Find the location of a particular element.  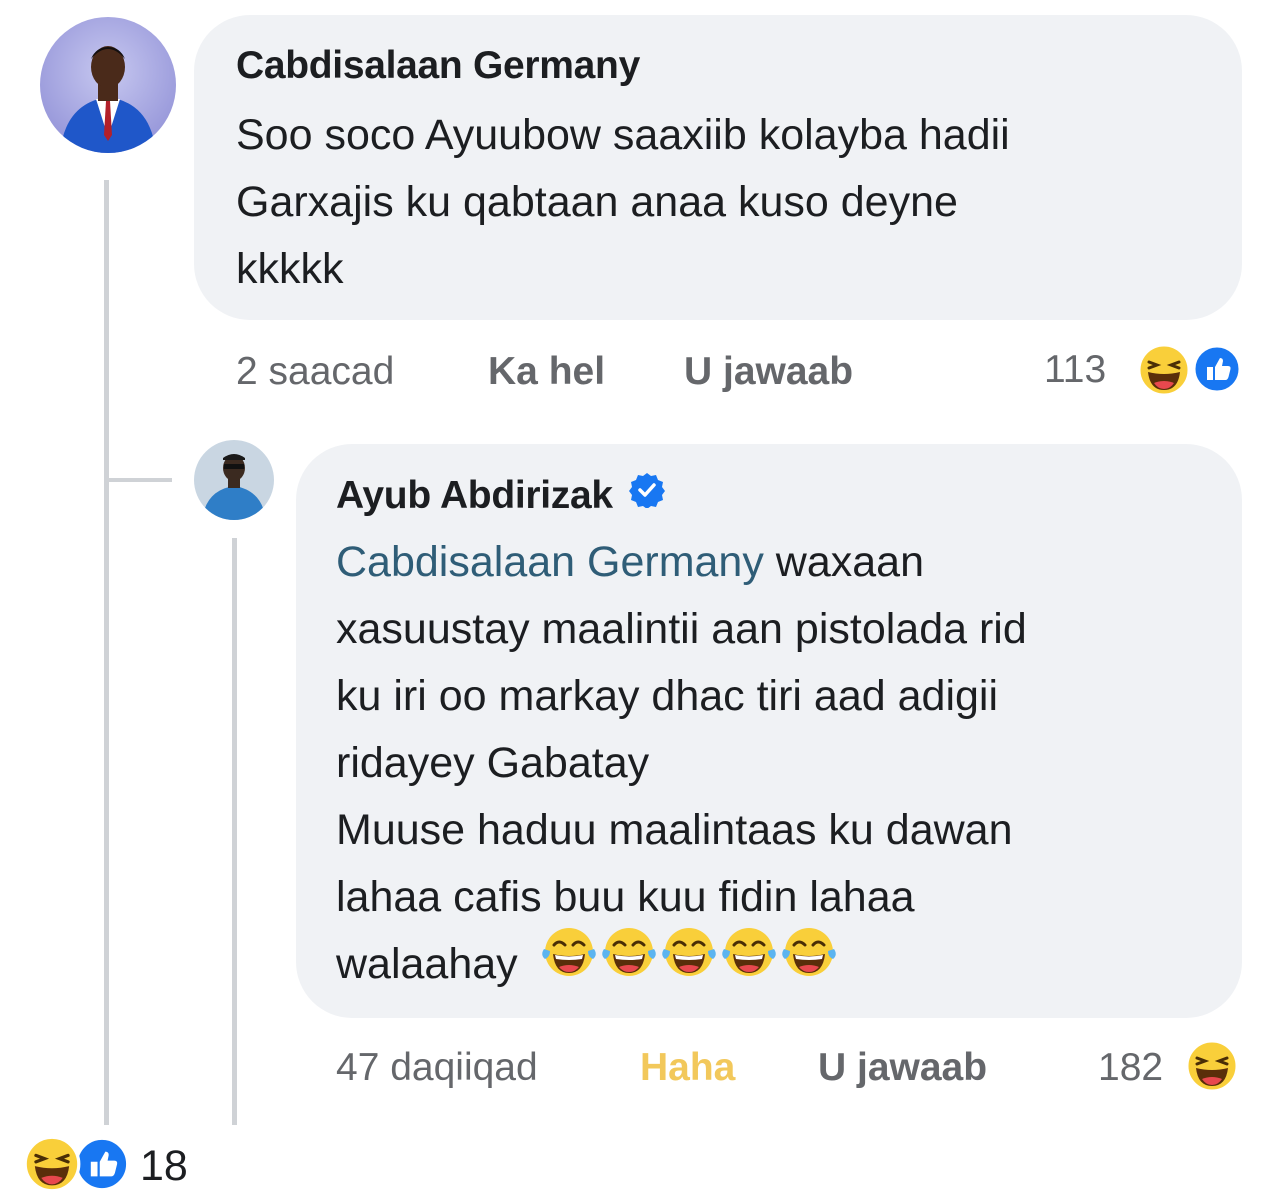

comment-reactions: 113 is located at coordinates (1144, 369).